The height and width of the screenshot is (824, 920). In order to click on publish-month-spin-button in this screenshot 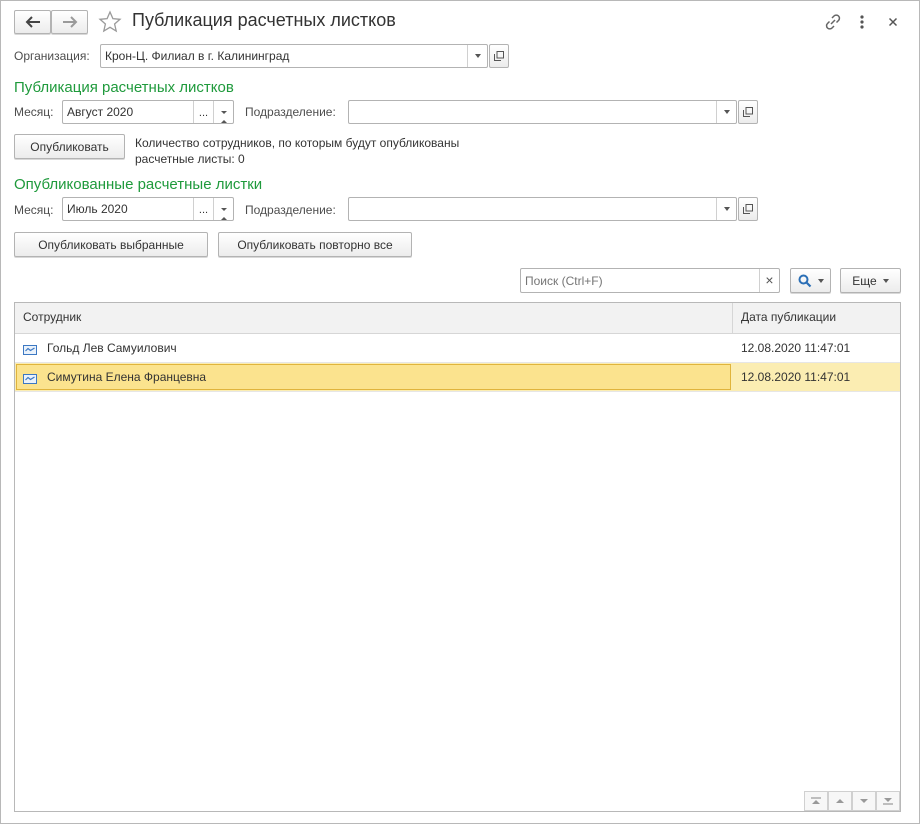, I will do `click(223, 114)`.